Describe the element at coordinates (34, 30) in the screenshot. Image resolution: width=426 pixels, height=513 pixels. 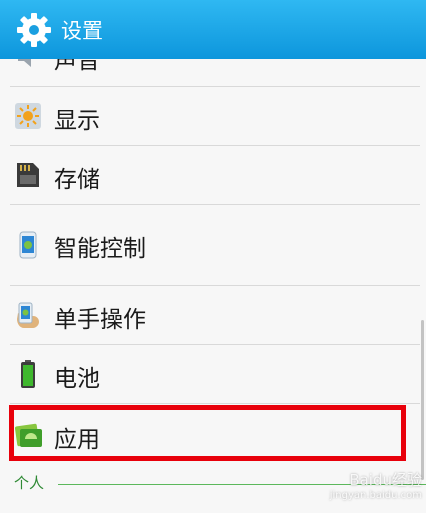
I see `gear-icon` at that location.